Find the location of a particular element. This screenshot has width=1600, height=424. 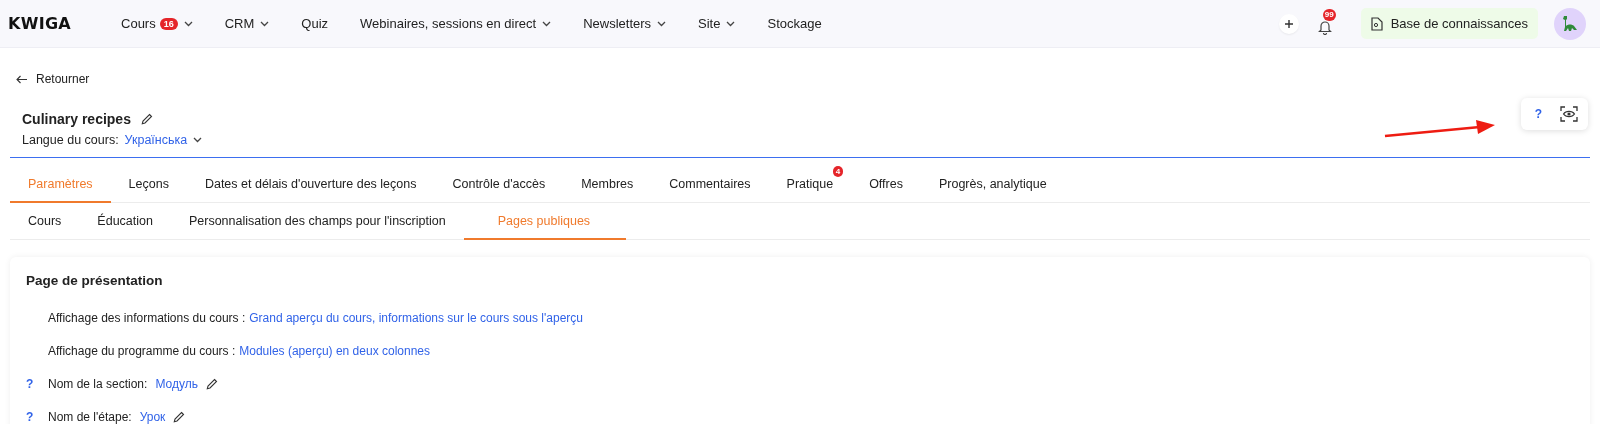

section-title: Page de présentation is located at coordinates (95, 280).